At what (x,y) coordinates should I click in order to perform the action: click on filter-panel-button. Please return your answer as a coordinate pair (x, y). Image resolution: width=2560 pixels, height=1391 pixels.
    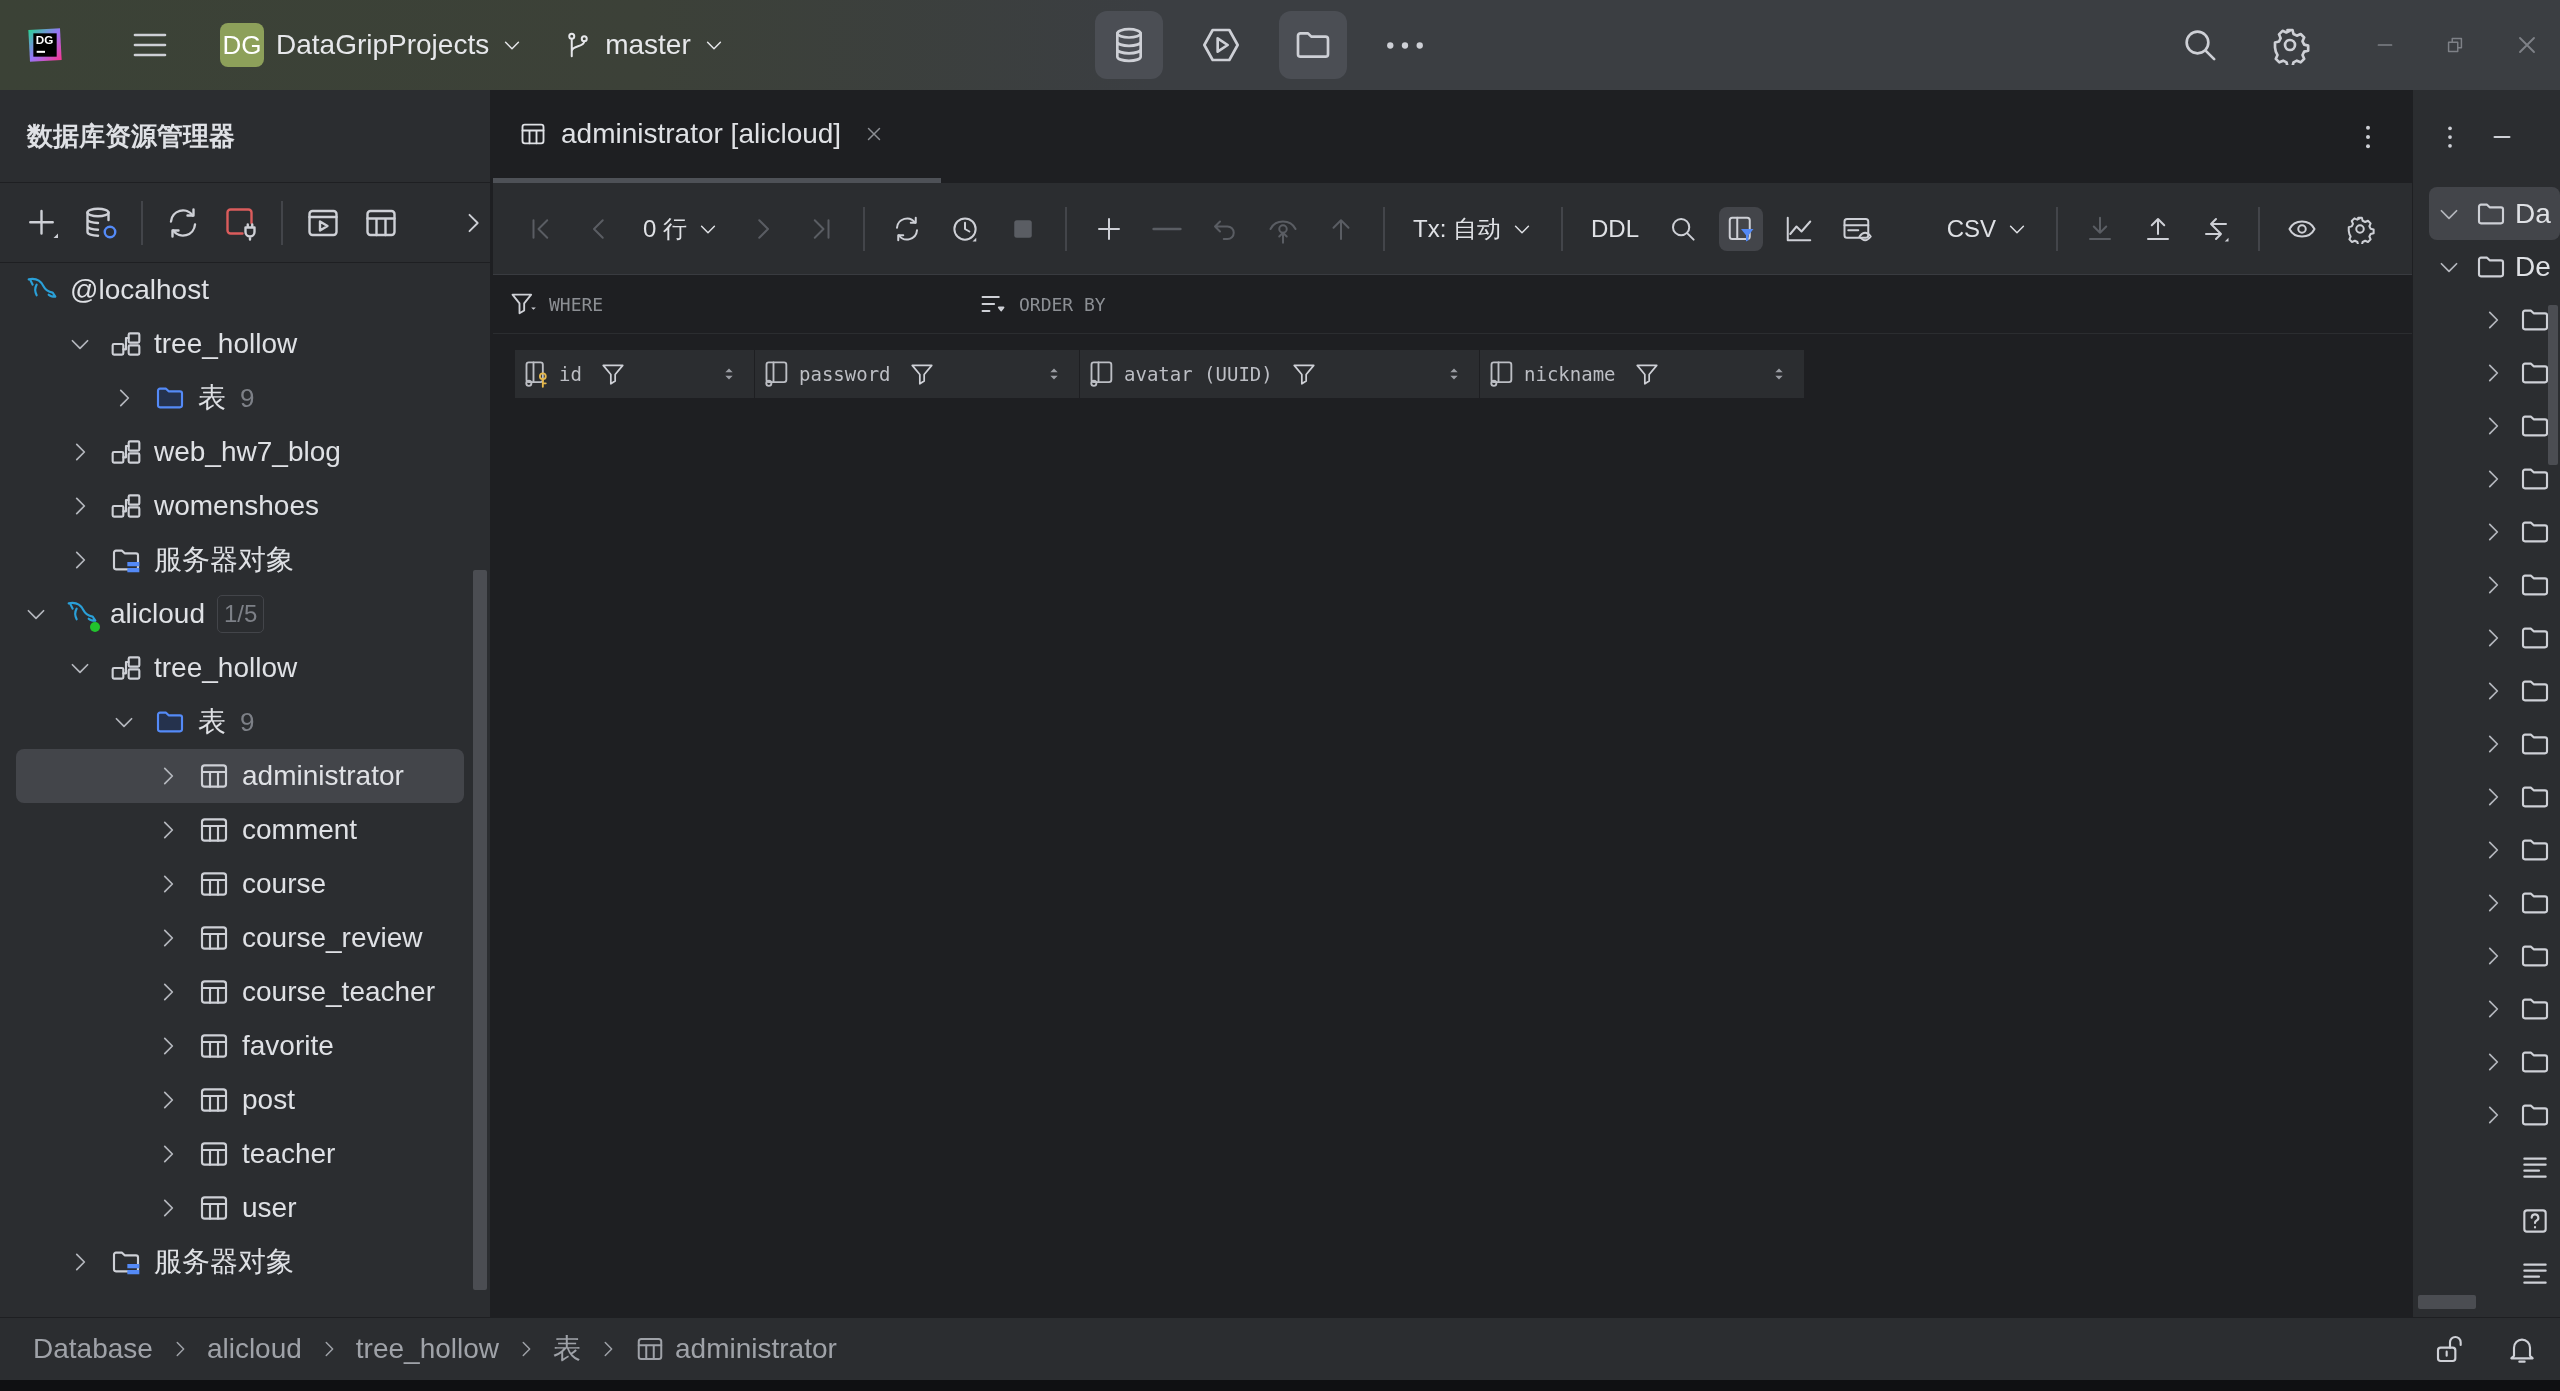
    Looking at the image, I should click on (1741, 229).